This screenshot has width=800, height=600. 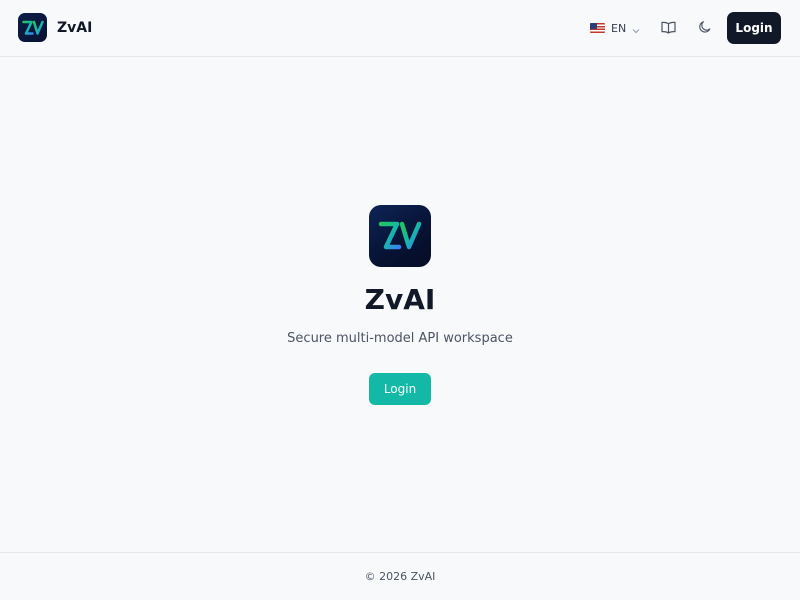 I want to click on brand: ZvAI, so click(x=55, y=27).